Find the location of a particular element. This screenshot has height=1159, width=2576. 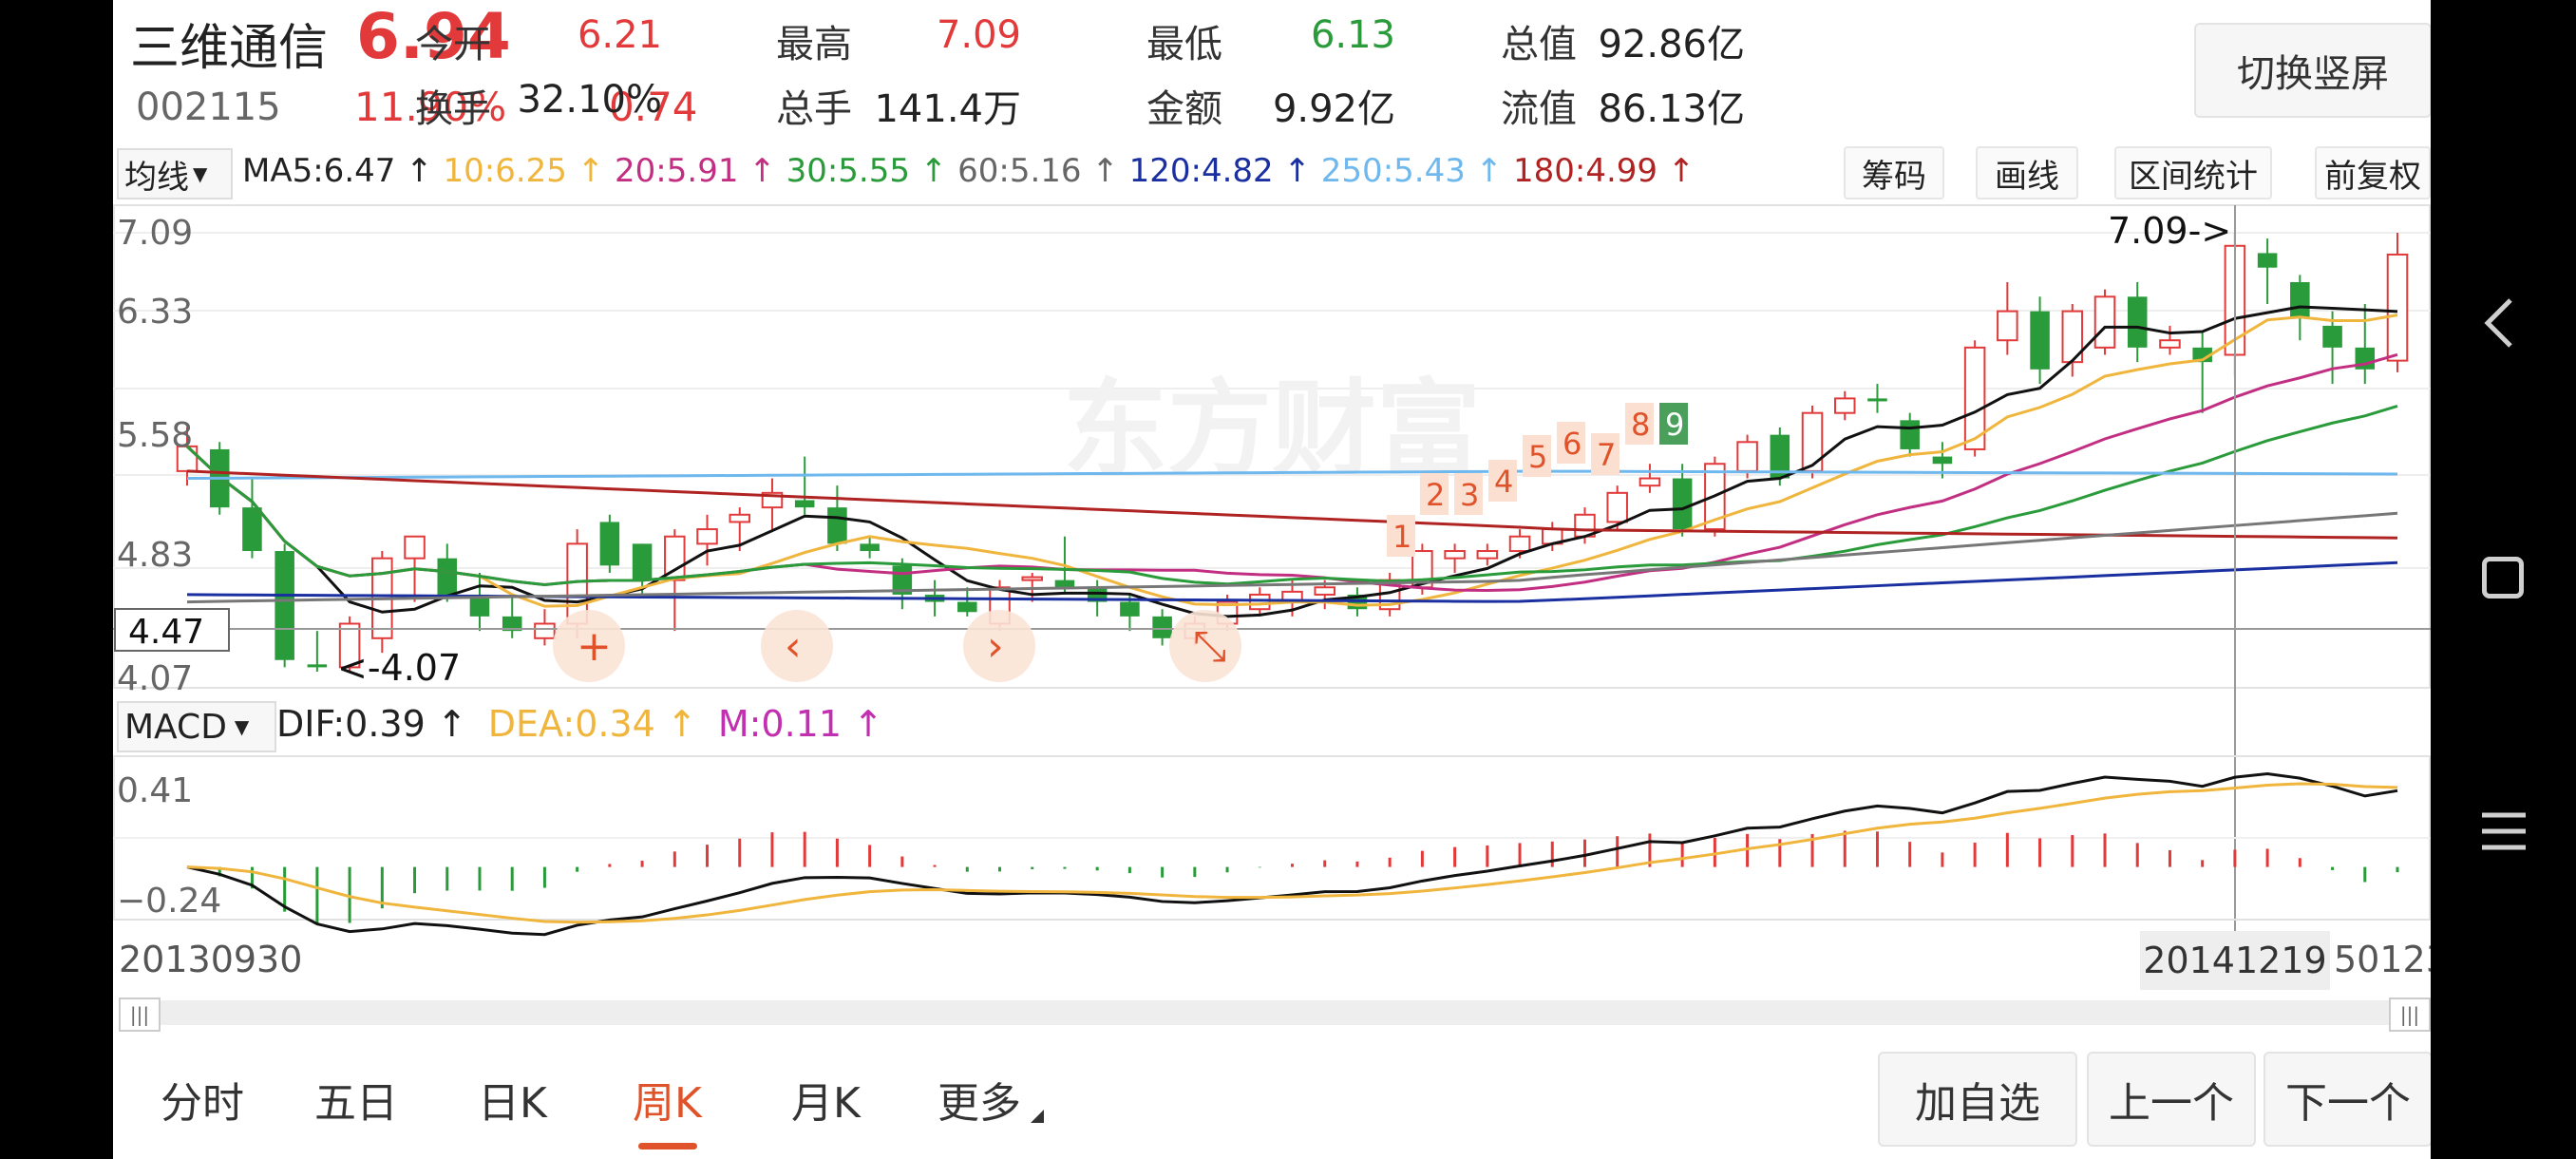

system-nav-bar is located at coordinates (2503, 579).